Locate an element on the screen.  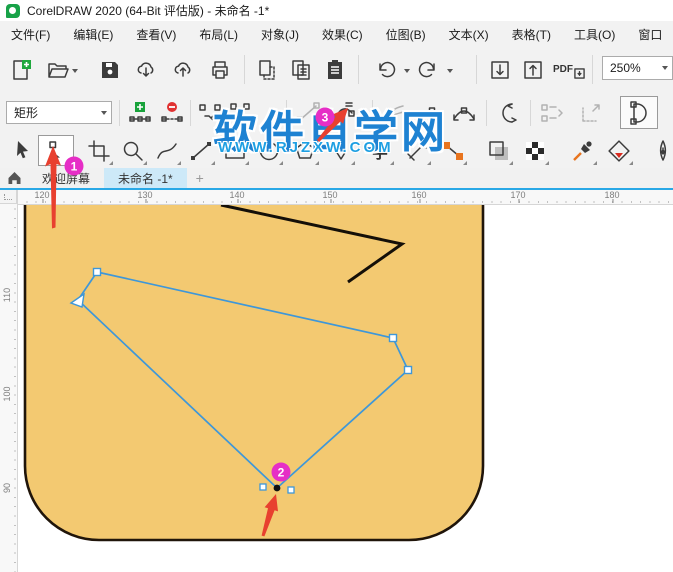
save-to-cloud-button is located at coordinates (183, 70).